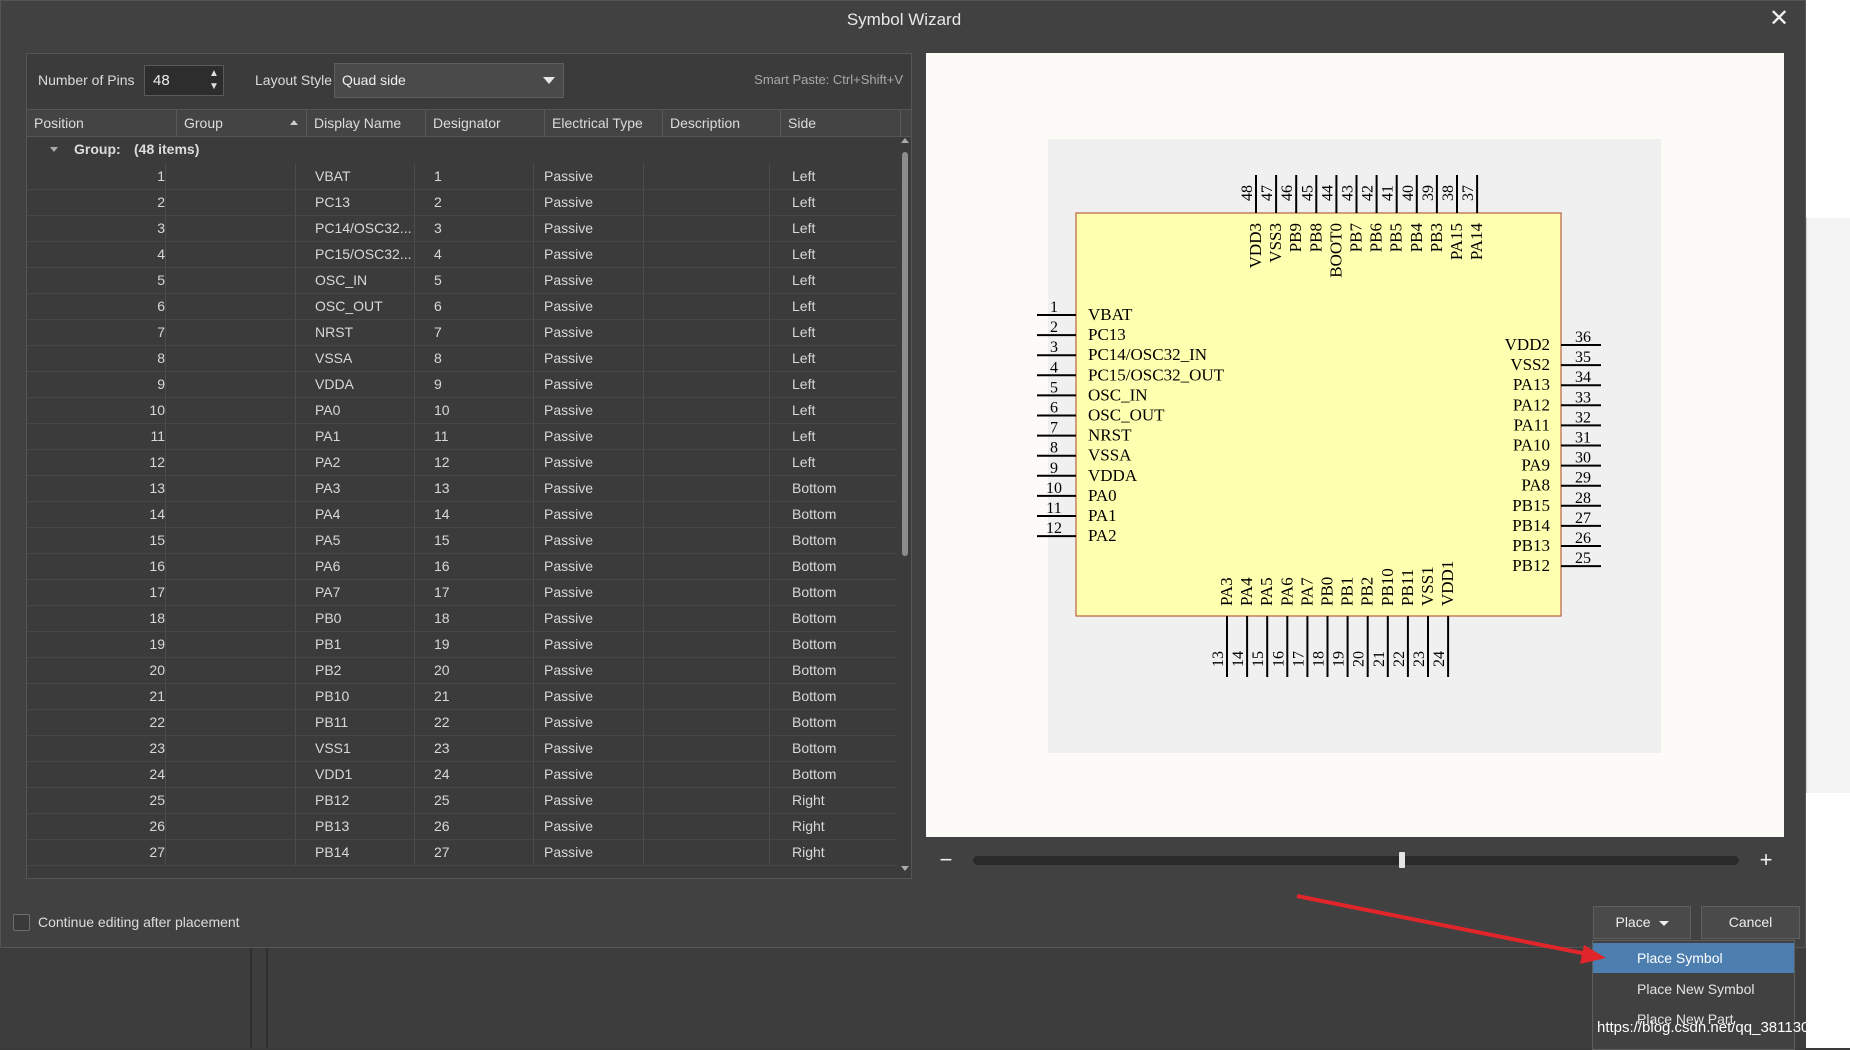 This screenshot has height=1050, width=1850. Describe the element at coordinates (96, 436) in the screenshot. I see `row-position: 11` at that location.